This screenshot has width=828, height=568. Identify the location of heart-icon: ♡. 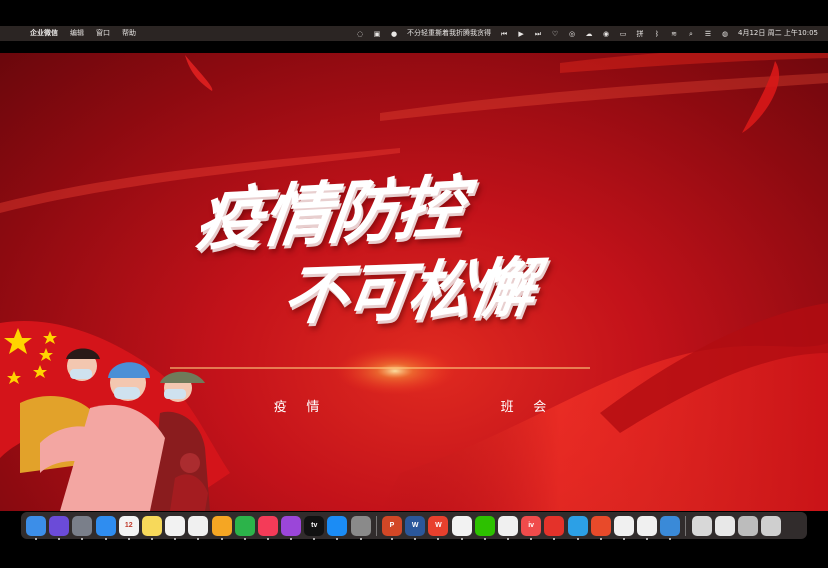
(555, 34).